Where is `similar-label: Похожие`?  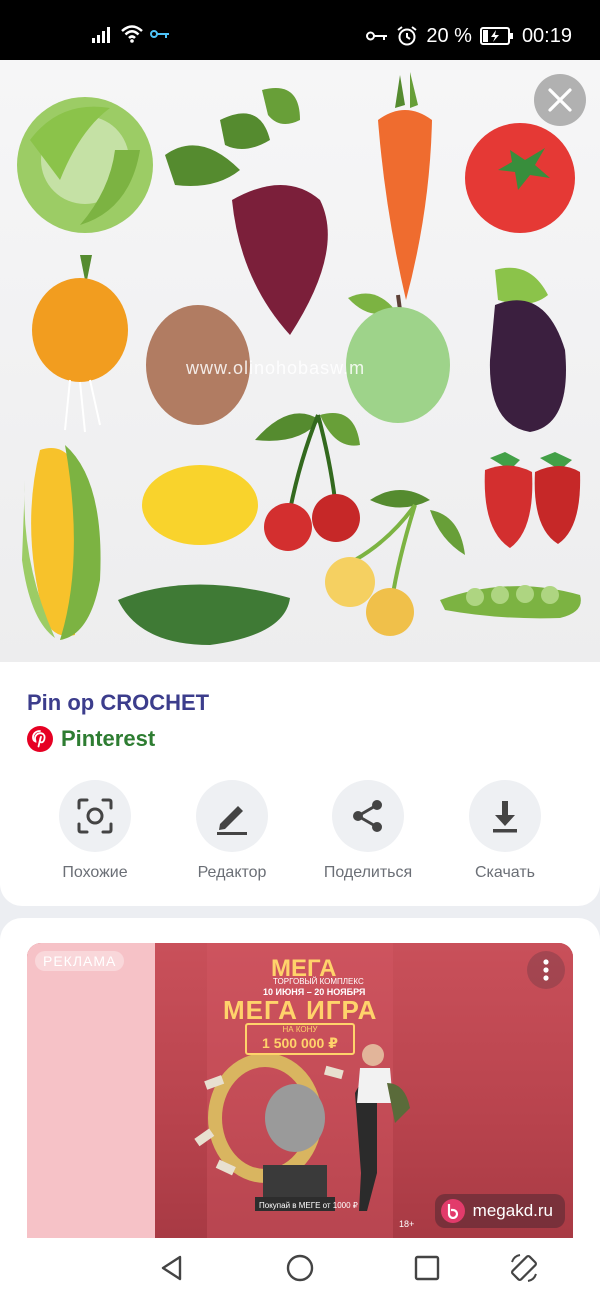
similar-label: Похожие is located at coordinates (95, 872).